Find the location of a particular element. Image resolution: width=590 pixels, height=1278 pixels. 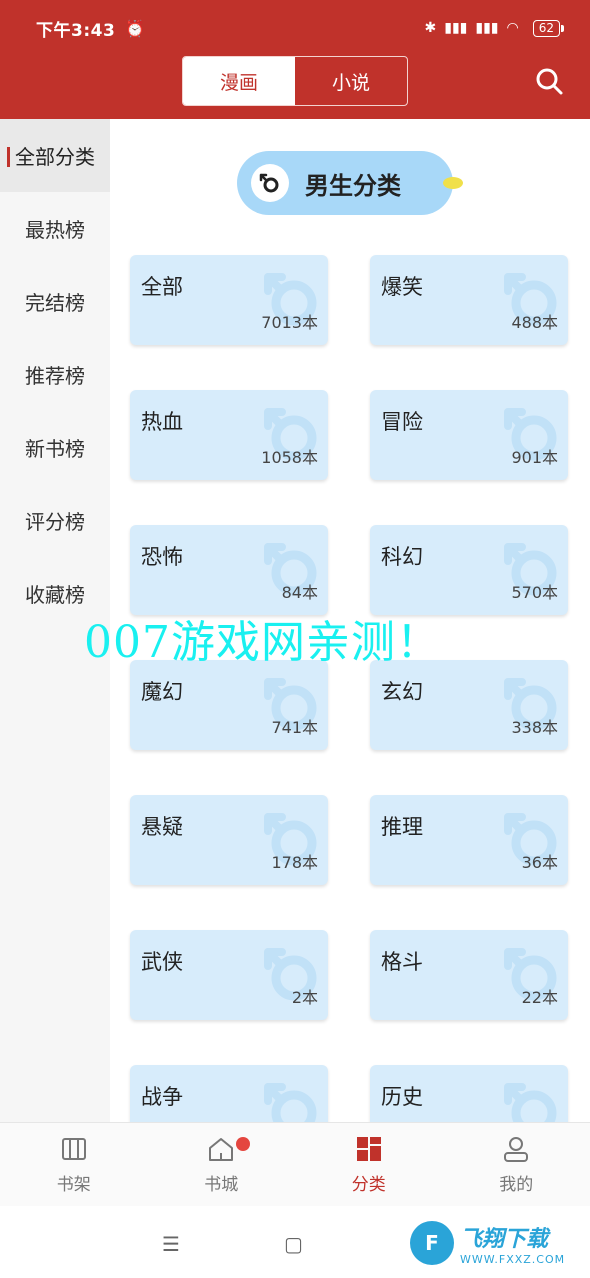

category-card: 恐怖 84本 is located at coordinates (229, 570).